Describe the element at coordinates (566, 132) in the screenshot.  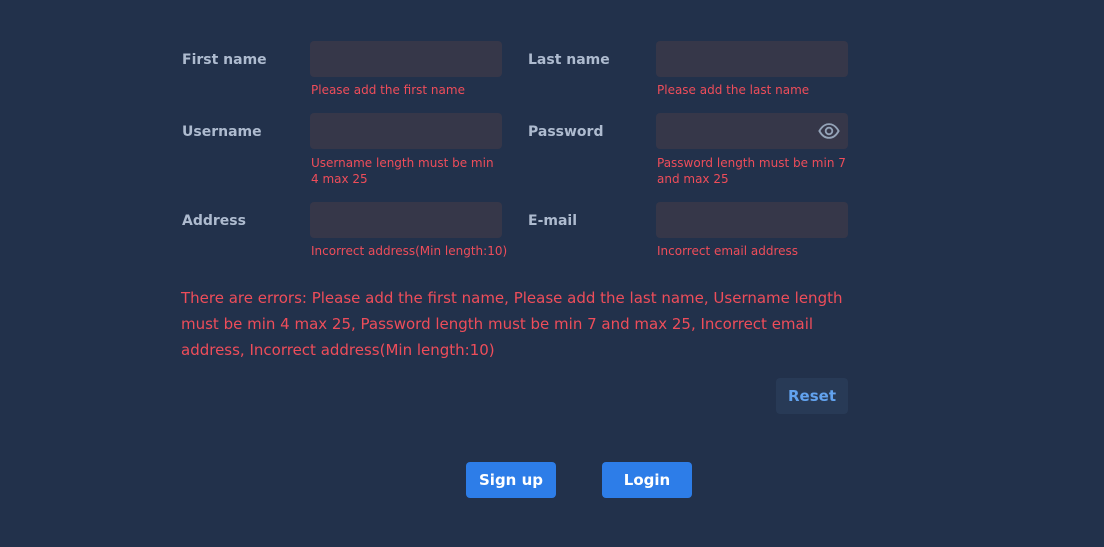
I see `password-label: Password` at that location.